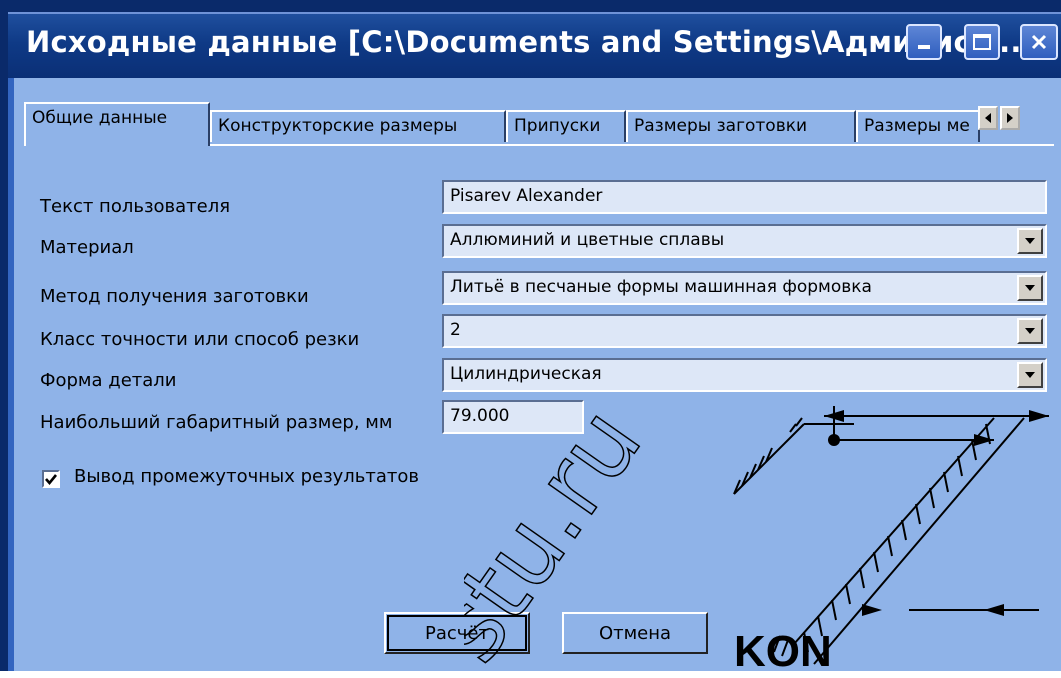 Image resolution: width=1061 pixels, height=678 pixels. I want to click on close-button, so click(1039, 42).